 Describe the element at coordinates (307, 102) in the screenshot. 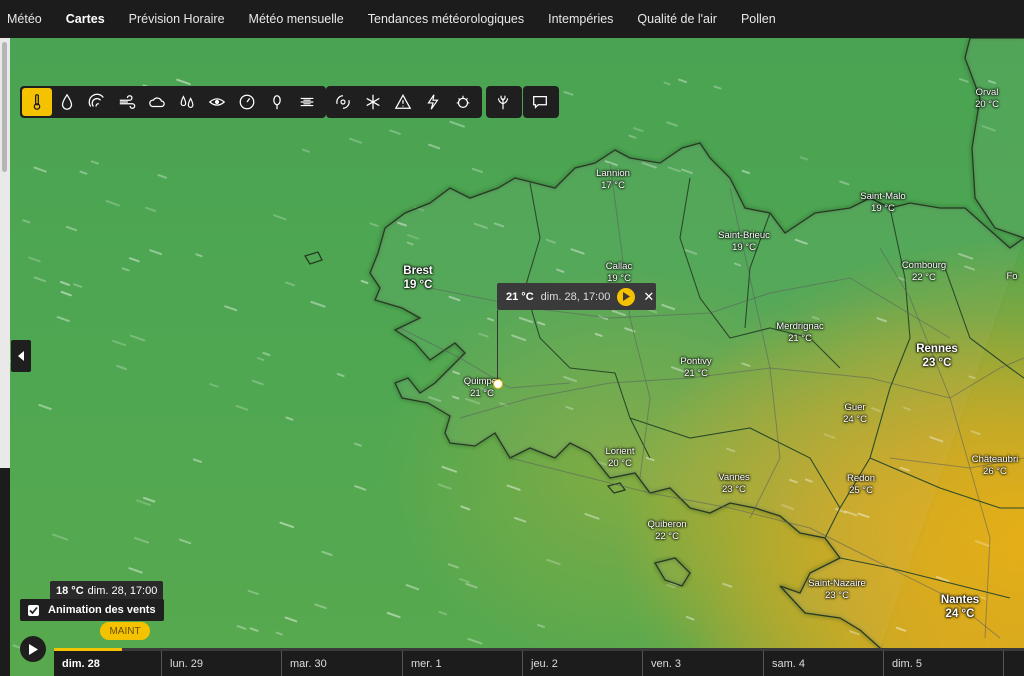

I see `fog-icon` at that location.